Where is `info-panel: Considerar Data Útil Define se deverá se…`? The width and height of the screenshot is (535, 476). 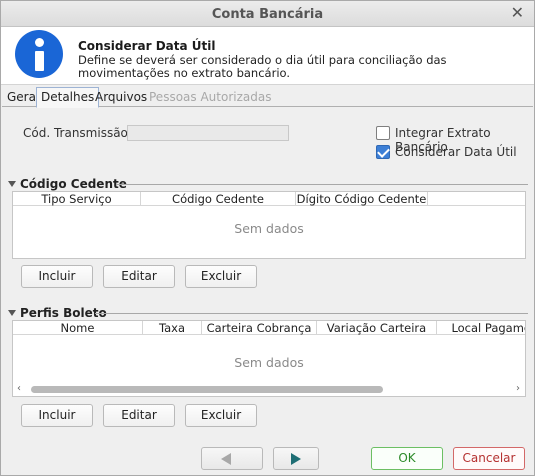 info-panel: Considerar Data Útil Define se deverá se… is located at coordinates (267, 56).